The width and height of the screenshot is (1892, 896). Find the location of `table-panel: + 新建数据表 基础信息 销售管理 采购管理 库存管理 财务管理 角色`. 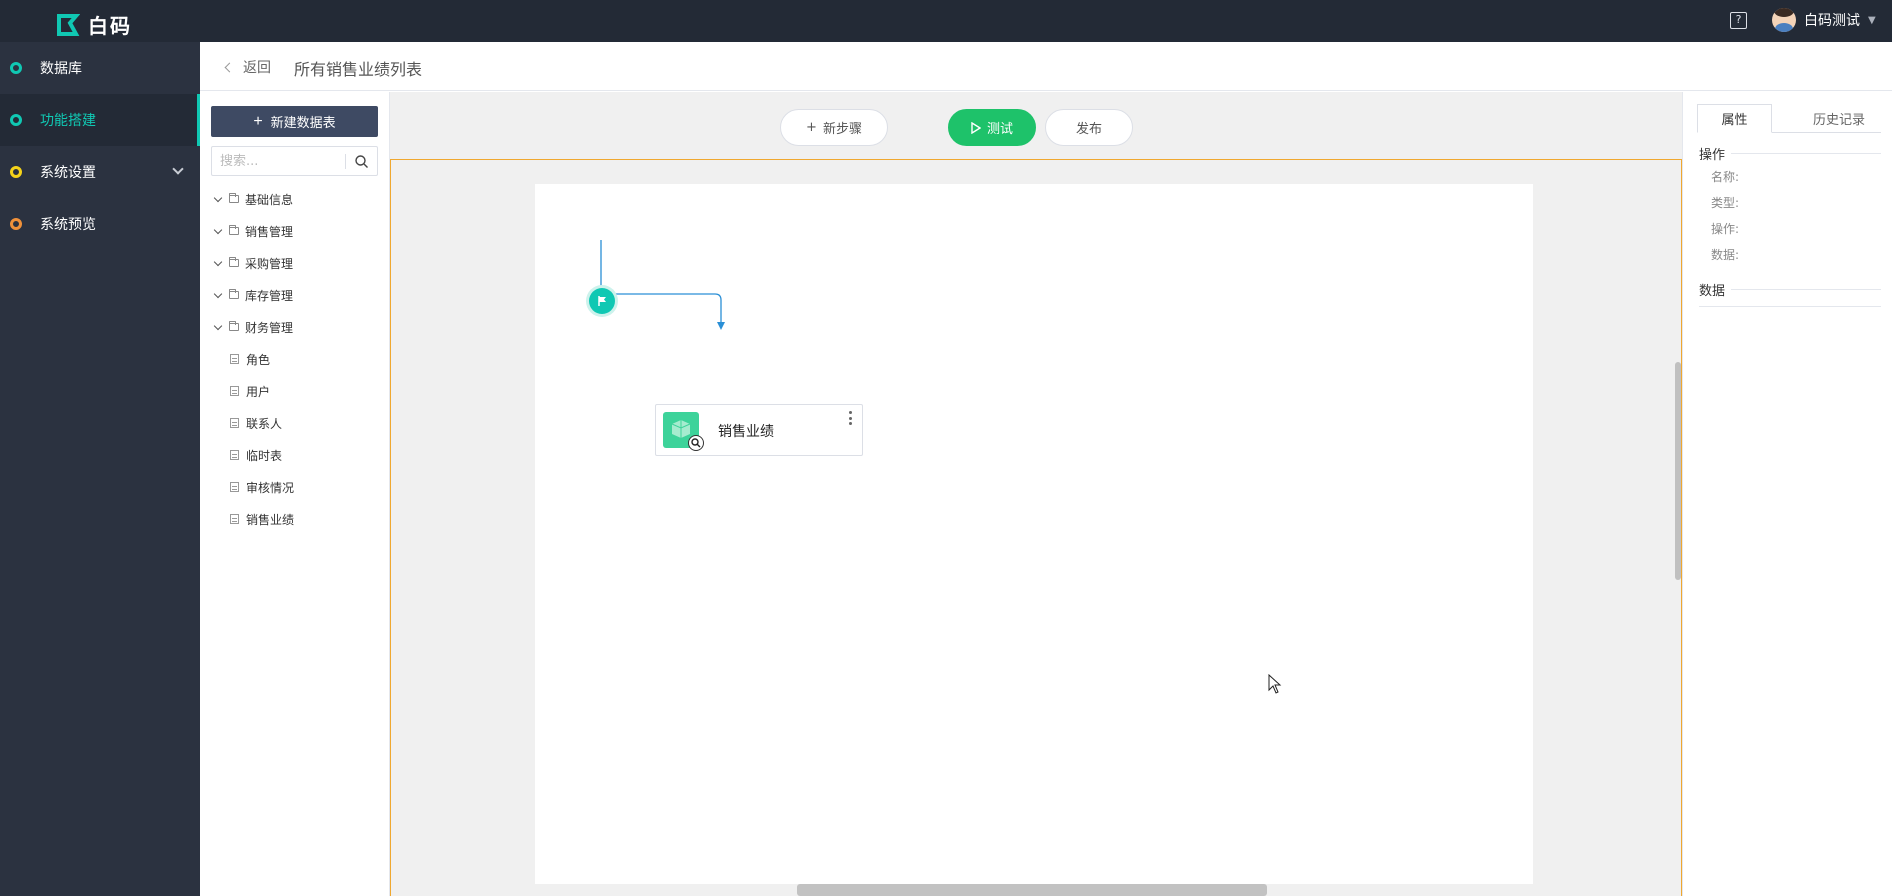

table-panel: + 新建数据表 基础信息 销售管理 采购管理 库存管理 财务管理 角色 is located at coordinates (295, 494).